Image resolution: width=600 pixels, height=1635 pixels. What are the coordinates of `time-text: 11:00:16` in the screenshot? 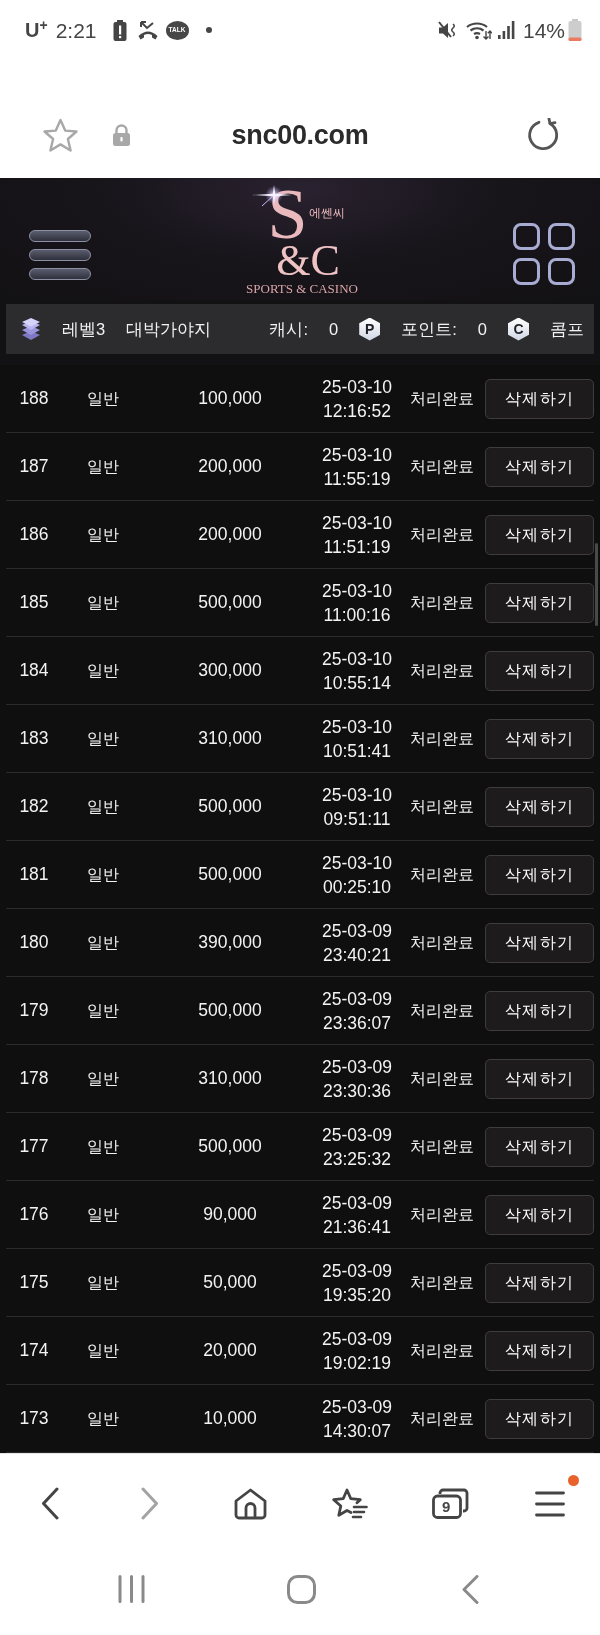 It's located at (357, 615).